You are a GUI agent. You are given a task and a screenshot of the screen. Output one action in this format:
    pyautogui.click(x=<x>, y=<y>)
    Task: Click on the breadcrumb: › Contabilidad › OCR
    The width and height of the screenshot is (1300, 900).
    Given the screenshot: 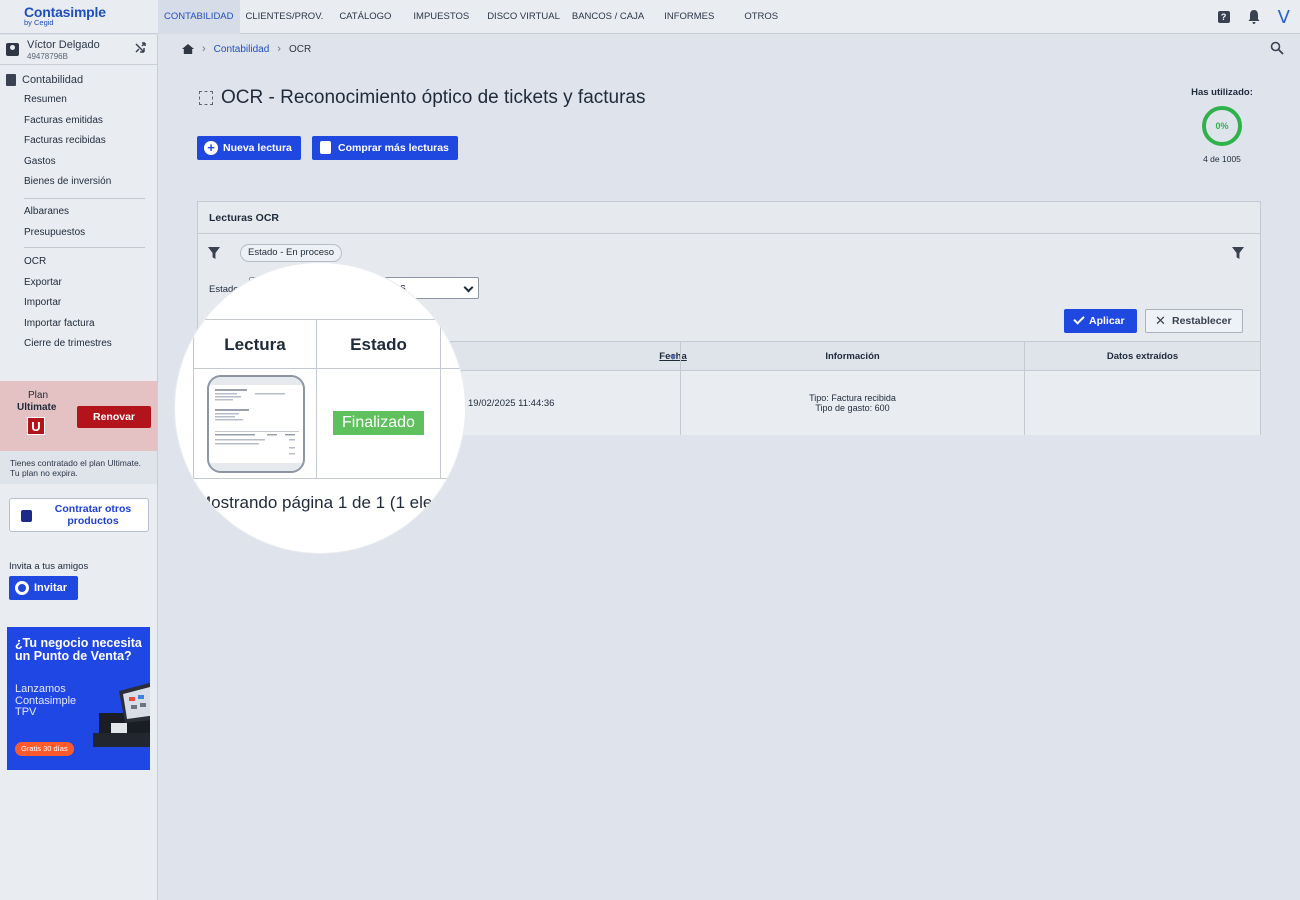 What is the action you would take?
    pyautogui.click(x=729, y=49)
    